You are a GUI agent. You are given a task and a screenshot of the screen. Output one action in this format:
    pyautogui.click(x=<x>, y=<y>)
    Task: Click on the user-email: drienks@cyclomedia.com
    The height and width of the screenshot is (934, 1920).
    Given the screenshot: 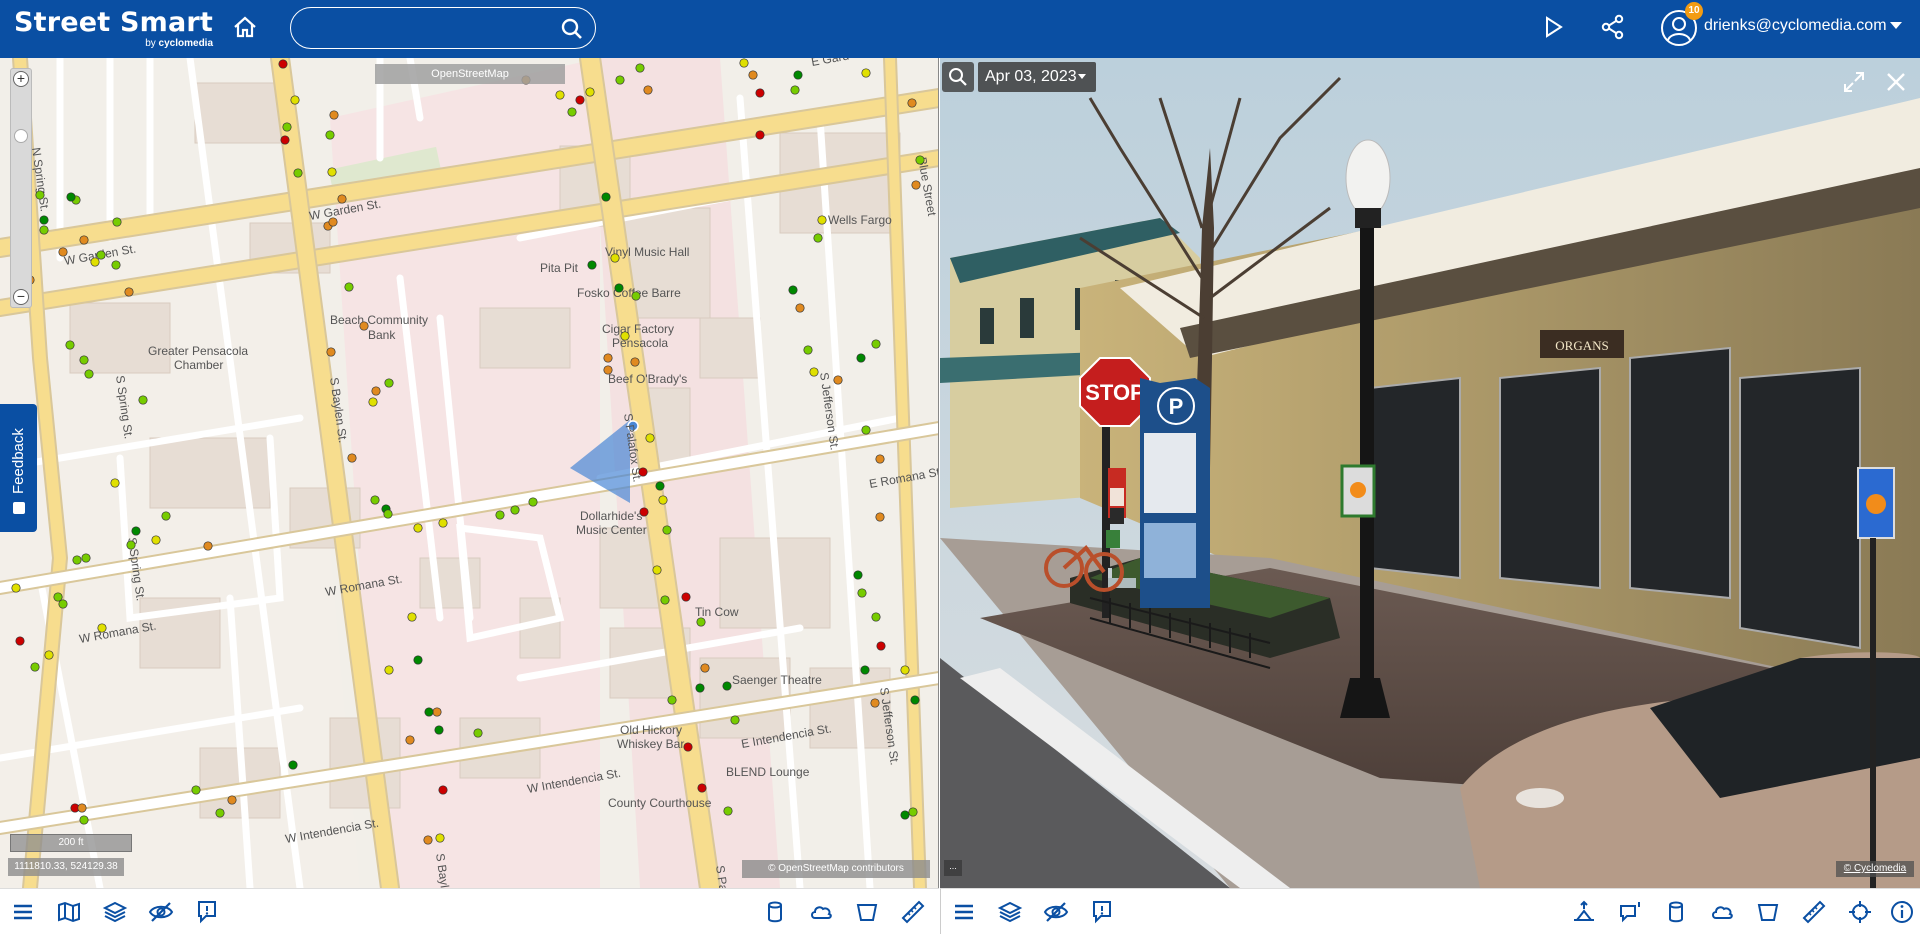 What is the action you would take?
    pyautogui.click(x=1795, y=26)
    